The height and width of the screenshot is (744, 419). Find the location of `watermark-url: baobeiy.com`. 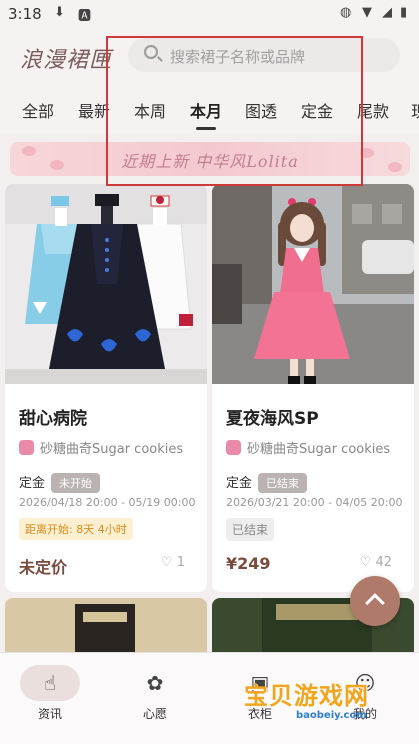

watermark-url: baobeiy.com is located at coordinates (331, 715).